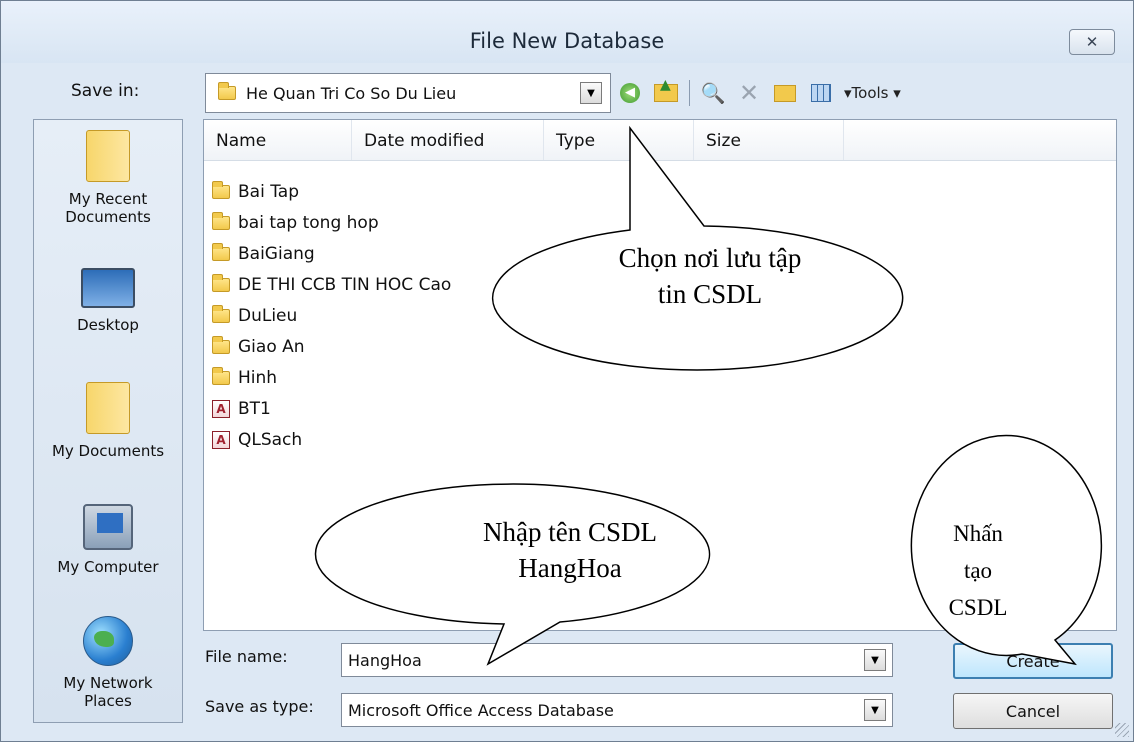 Image resolution: width=1134 pixels, height=742 pixels. I want to click on tools-menu: ▾Tools ▾, so click(872, 93).